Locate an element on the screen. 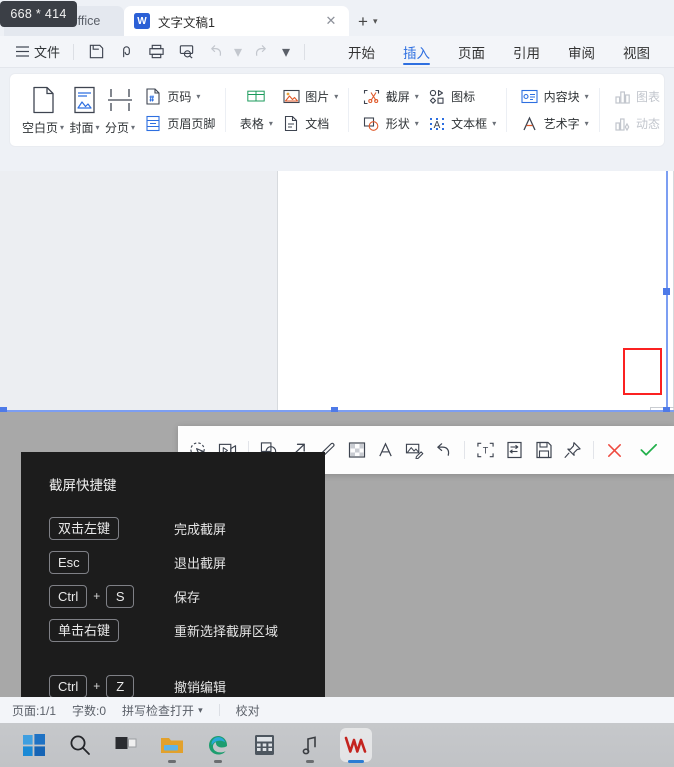 This screenshot has width=674, height=767. insert-chart-button: 图表 is located at coordinates (636, 97).